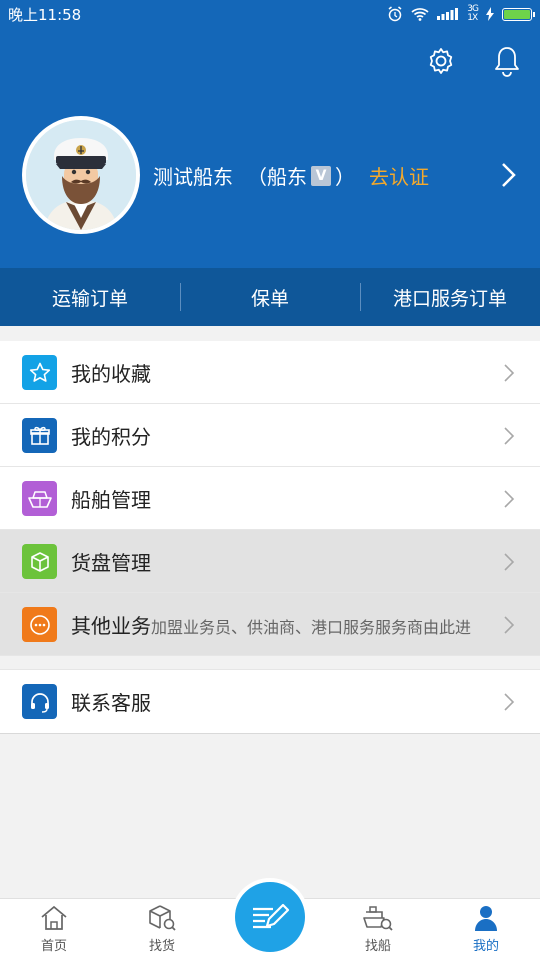 The height and width of the screenshot is (960, 540). Describe the element at coordinates (39, 561) in the screenshot. I see `box-icon` at that location.